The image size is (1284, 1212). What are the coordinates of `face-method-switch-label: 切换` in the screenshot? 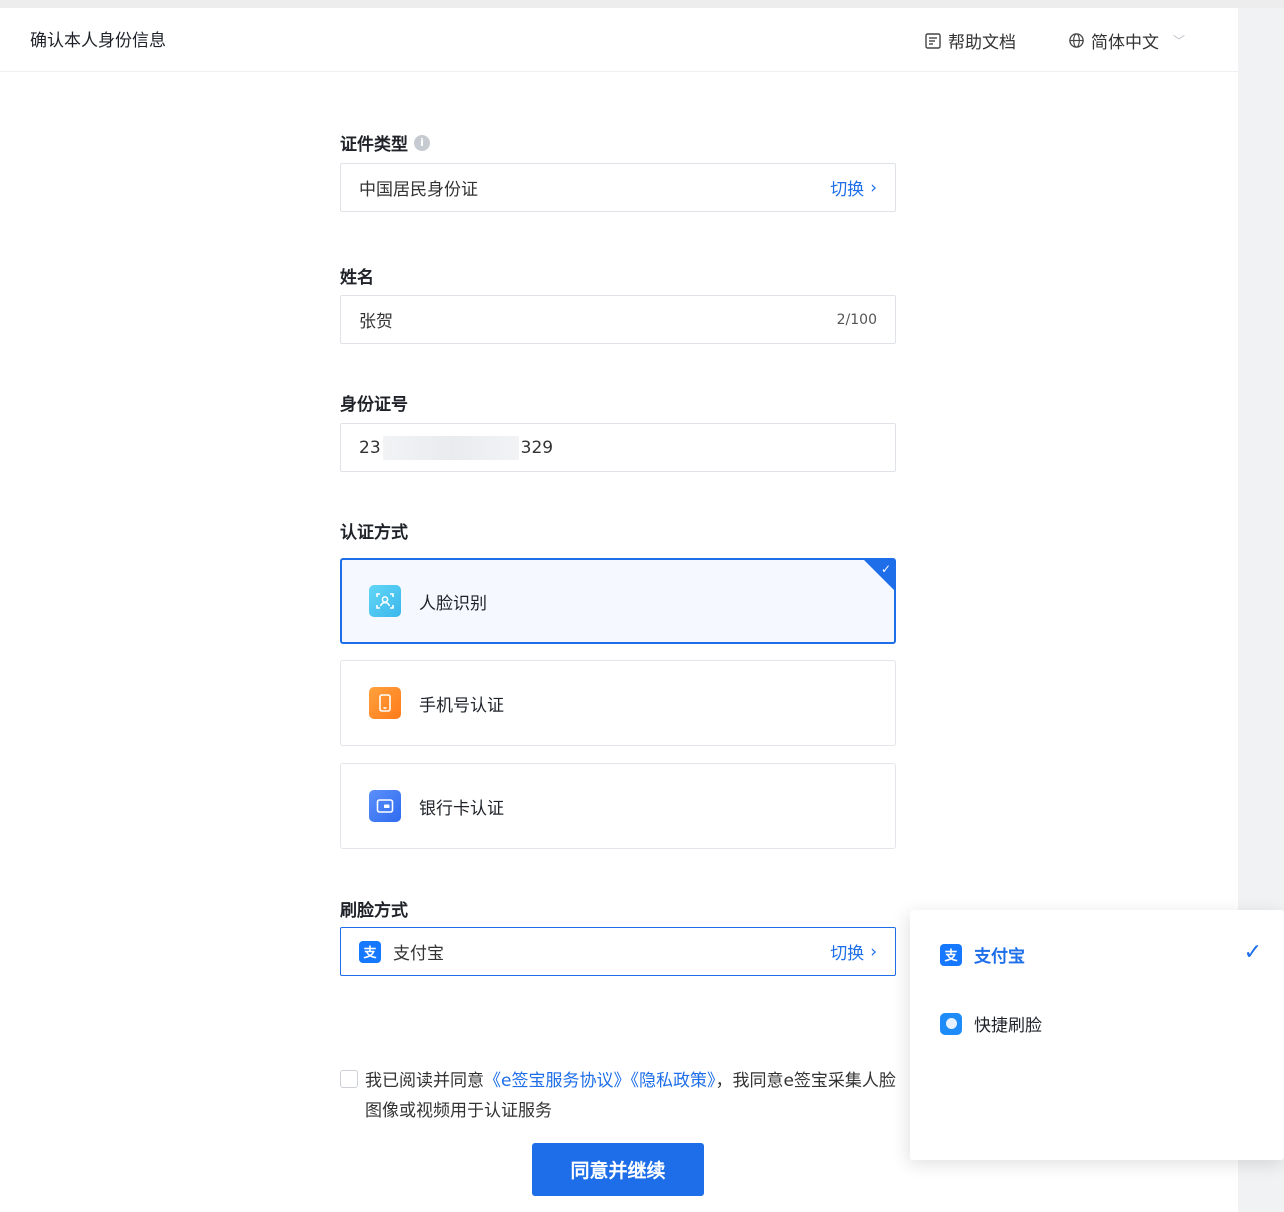 It's located at (847, 954).